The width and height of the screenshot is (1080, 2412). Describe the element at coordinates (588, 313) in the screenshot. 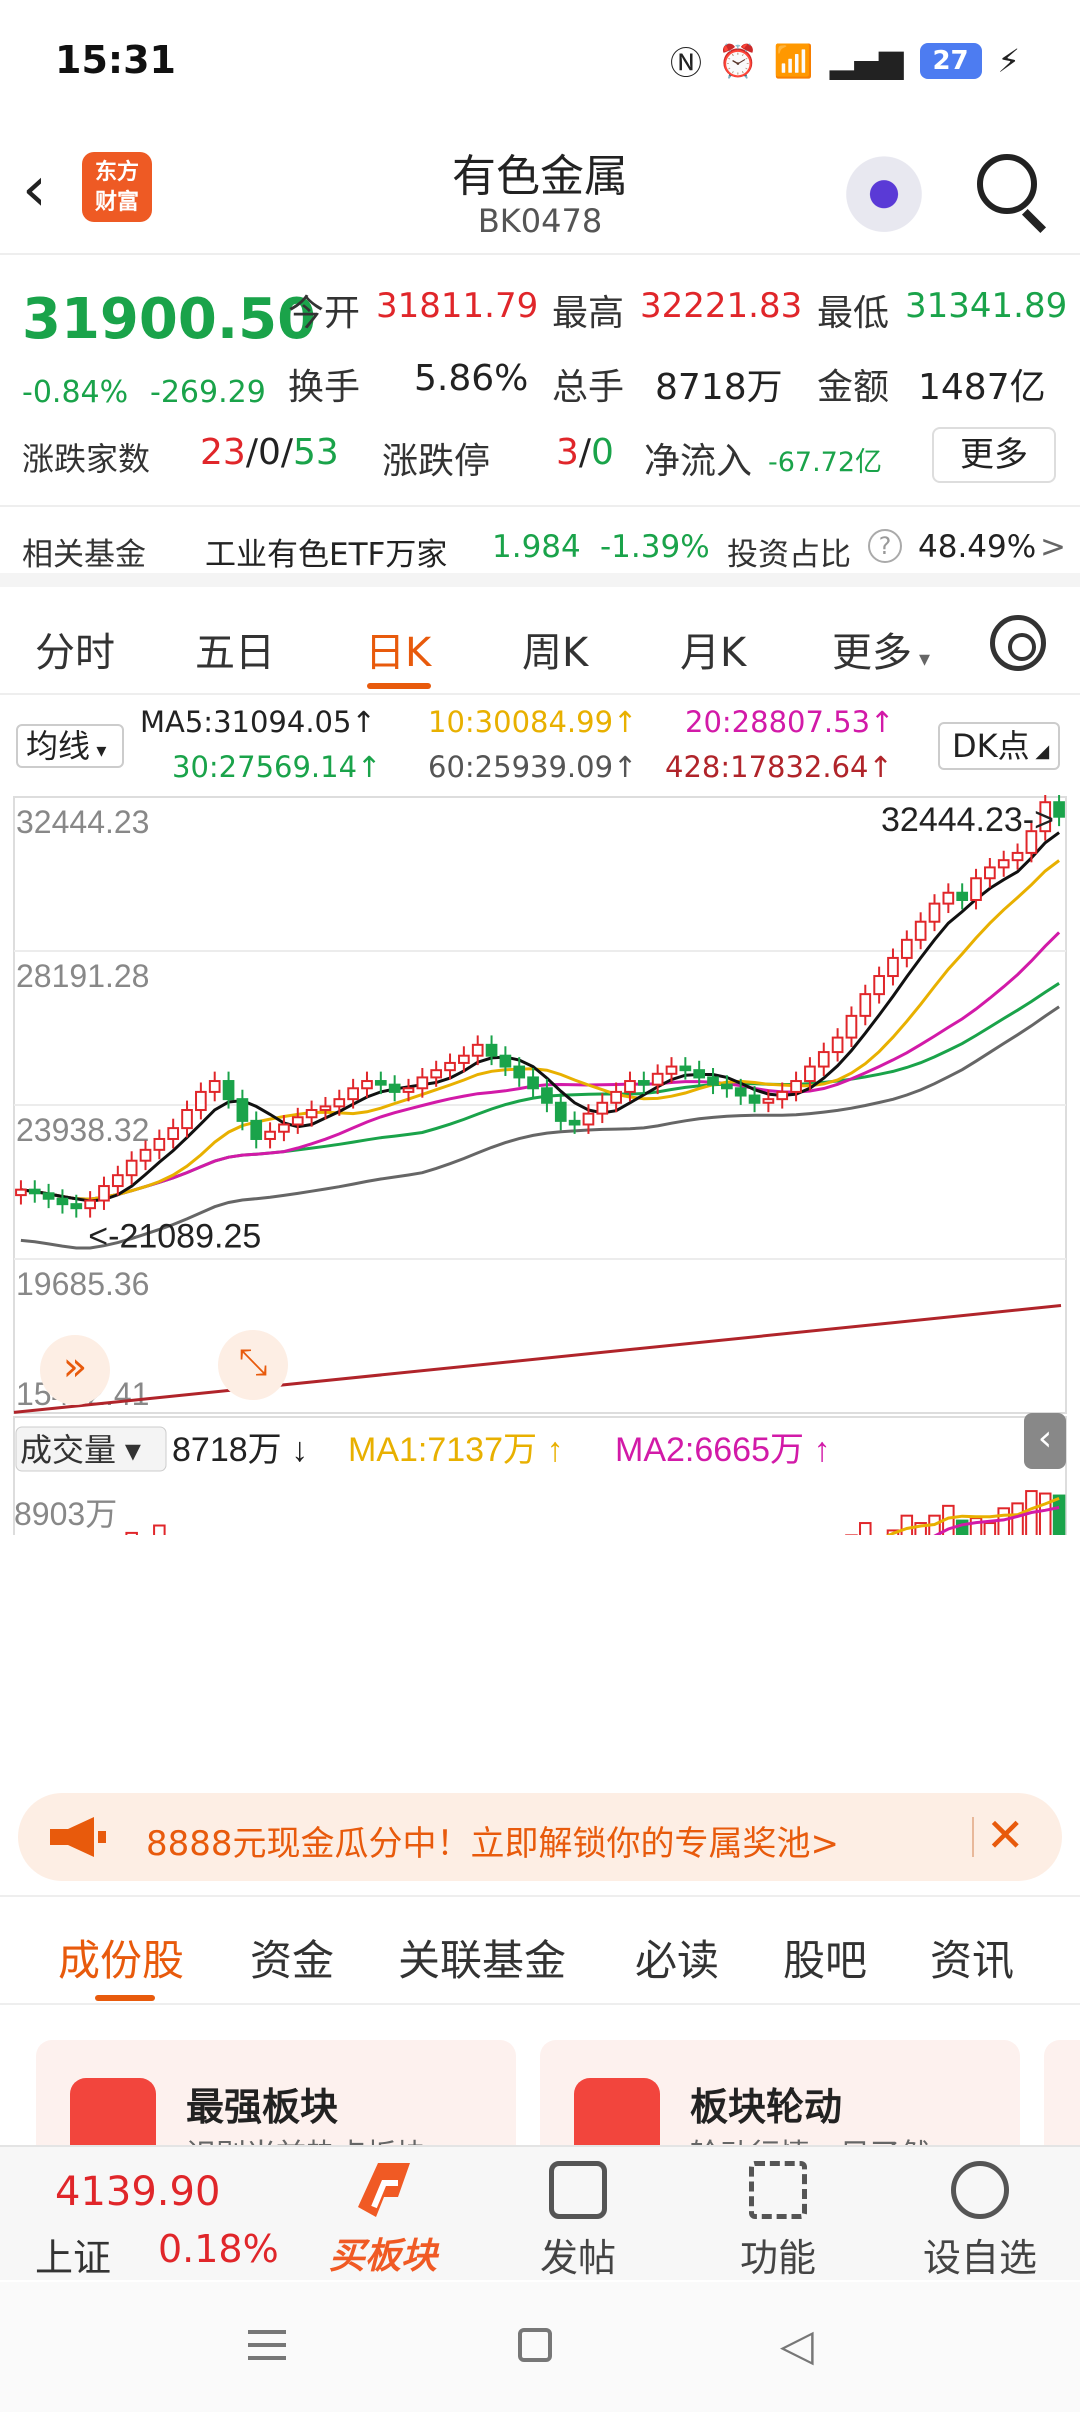

I see `high-label: 最高` at that location.